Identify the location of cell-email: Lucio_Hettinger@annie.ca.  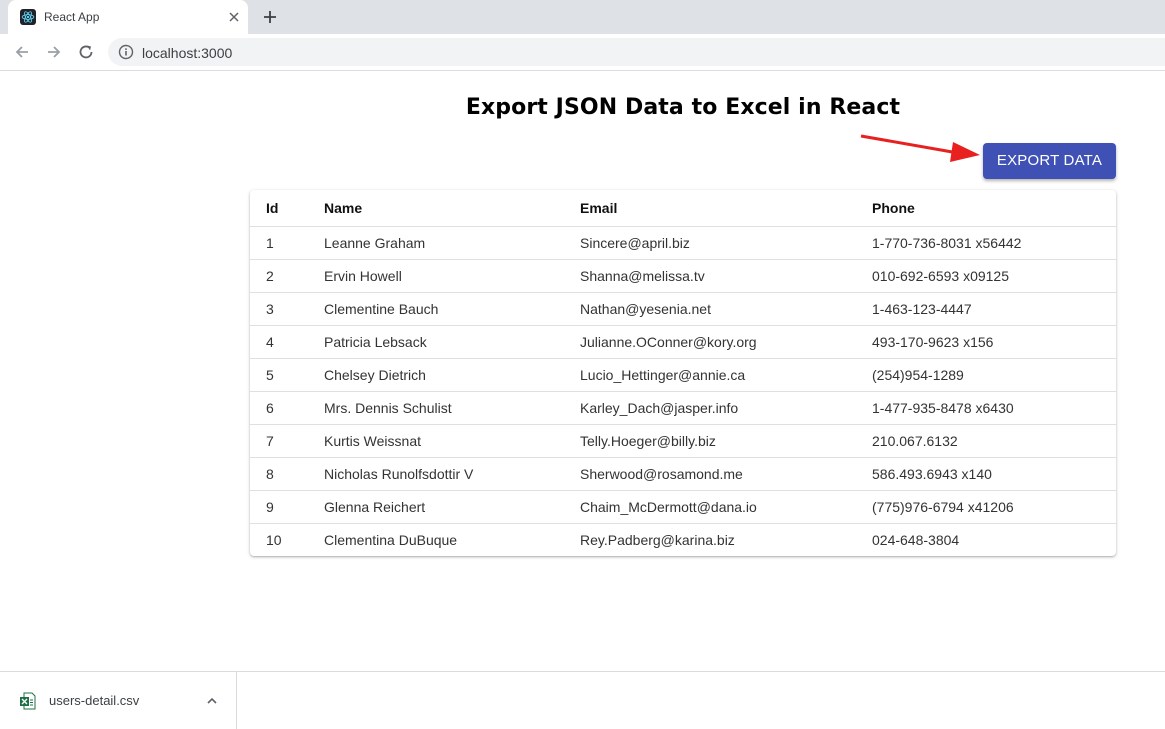
(726, 375).